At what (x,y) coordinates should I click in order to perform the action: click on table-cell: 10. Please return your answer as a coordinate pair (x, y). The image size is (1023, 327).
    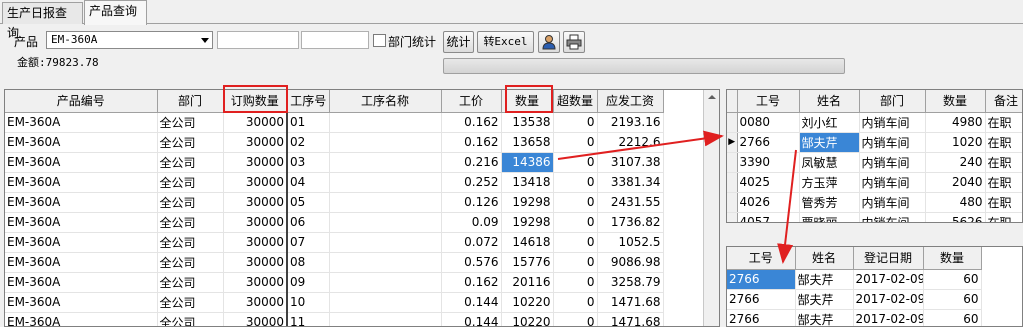
    Looking at the image, I should click on (308, 302).